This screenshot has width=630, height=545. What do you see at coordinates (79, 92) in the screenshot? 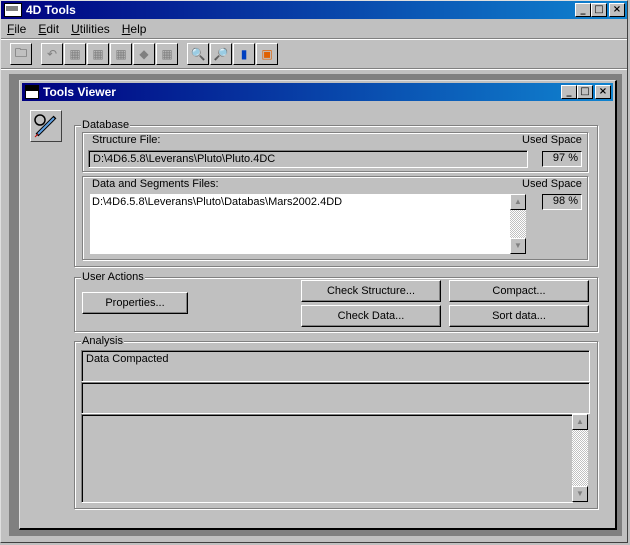
I see `child-title: Tools Viewer` at bounding box center [79, 92].